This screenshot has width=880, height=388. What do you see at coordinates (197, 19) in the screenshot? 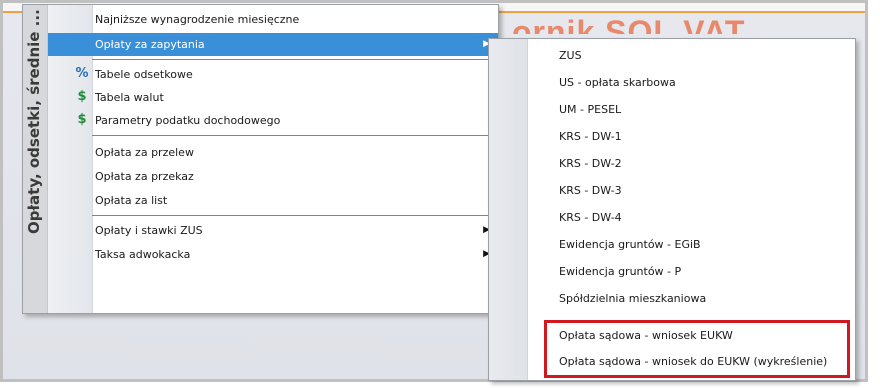
I see `menu-item-label: Najniższe wynagrodzenie miesięczne` at bounding box center [197, 19].